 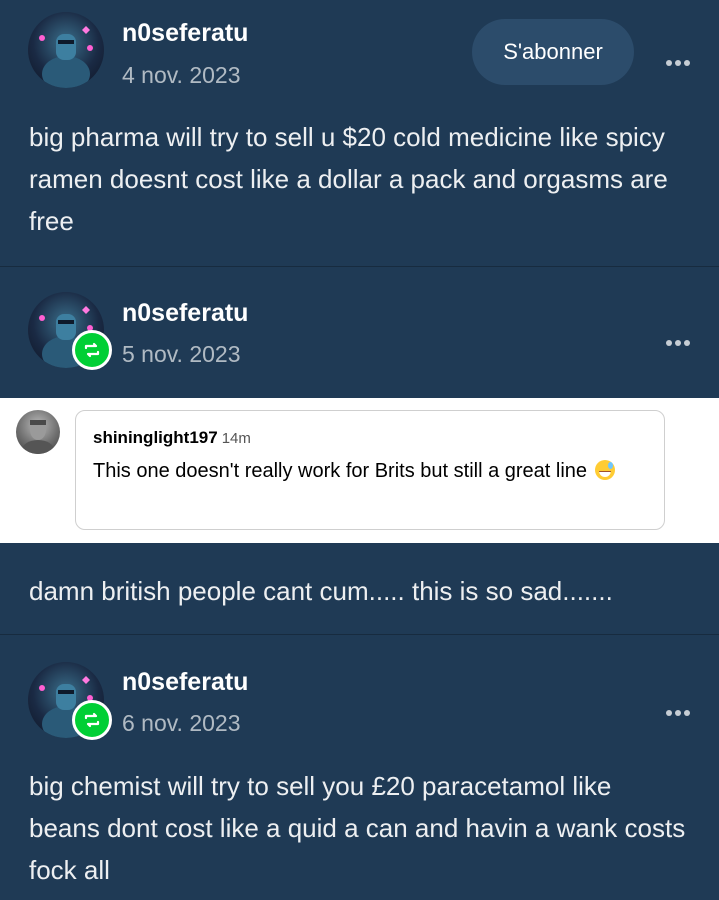 What do you see at coordinates (181, 354) in the screenshot?
I see `post-date: 5 nov. 2023` at bounding box center [181, 354].